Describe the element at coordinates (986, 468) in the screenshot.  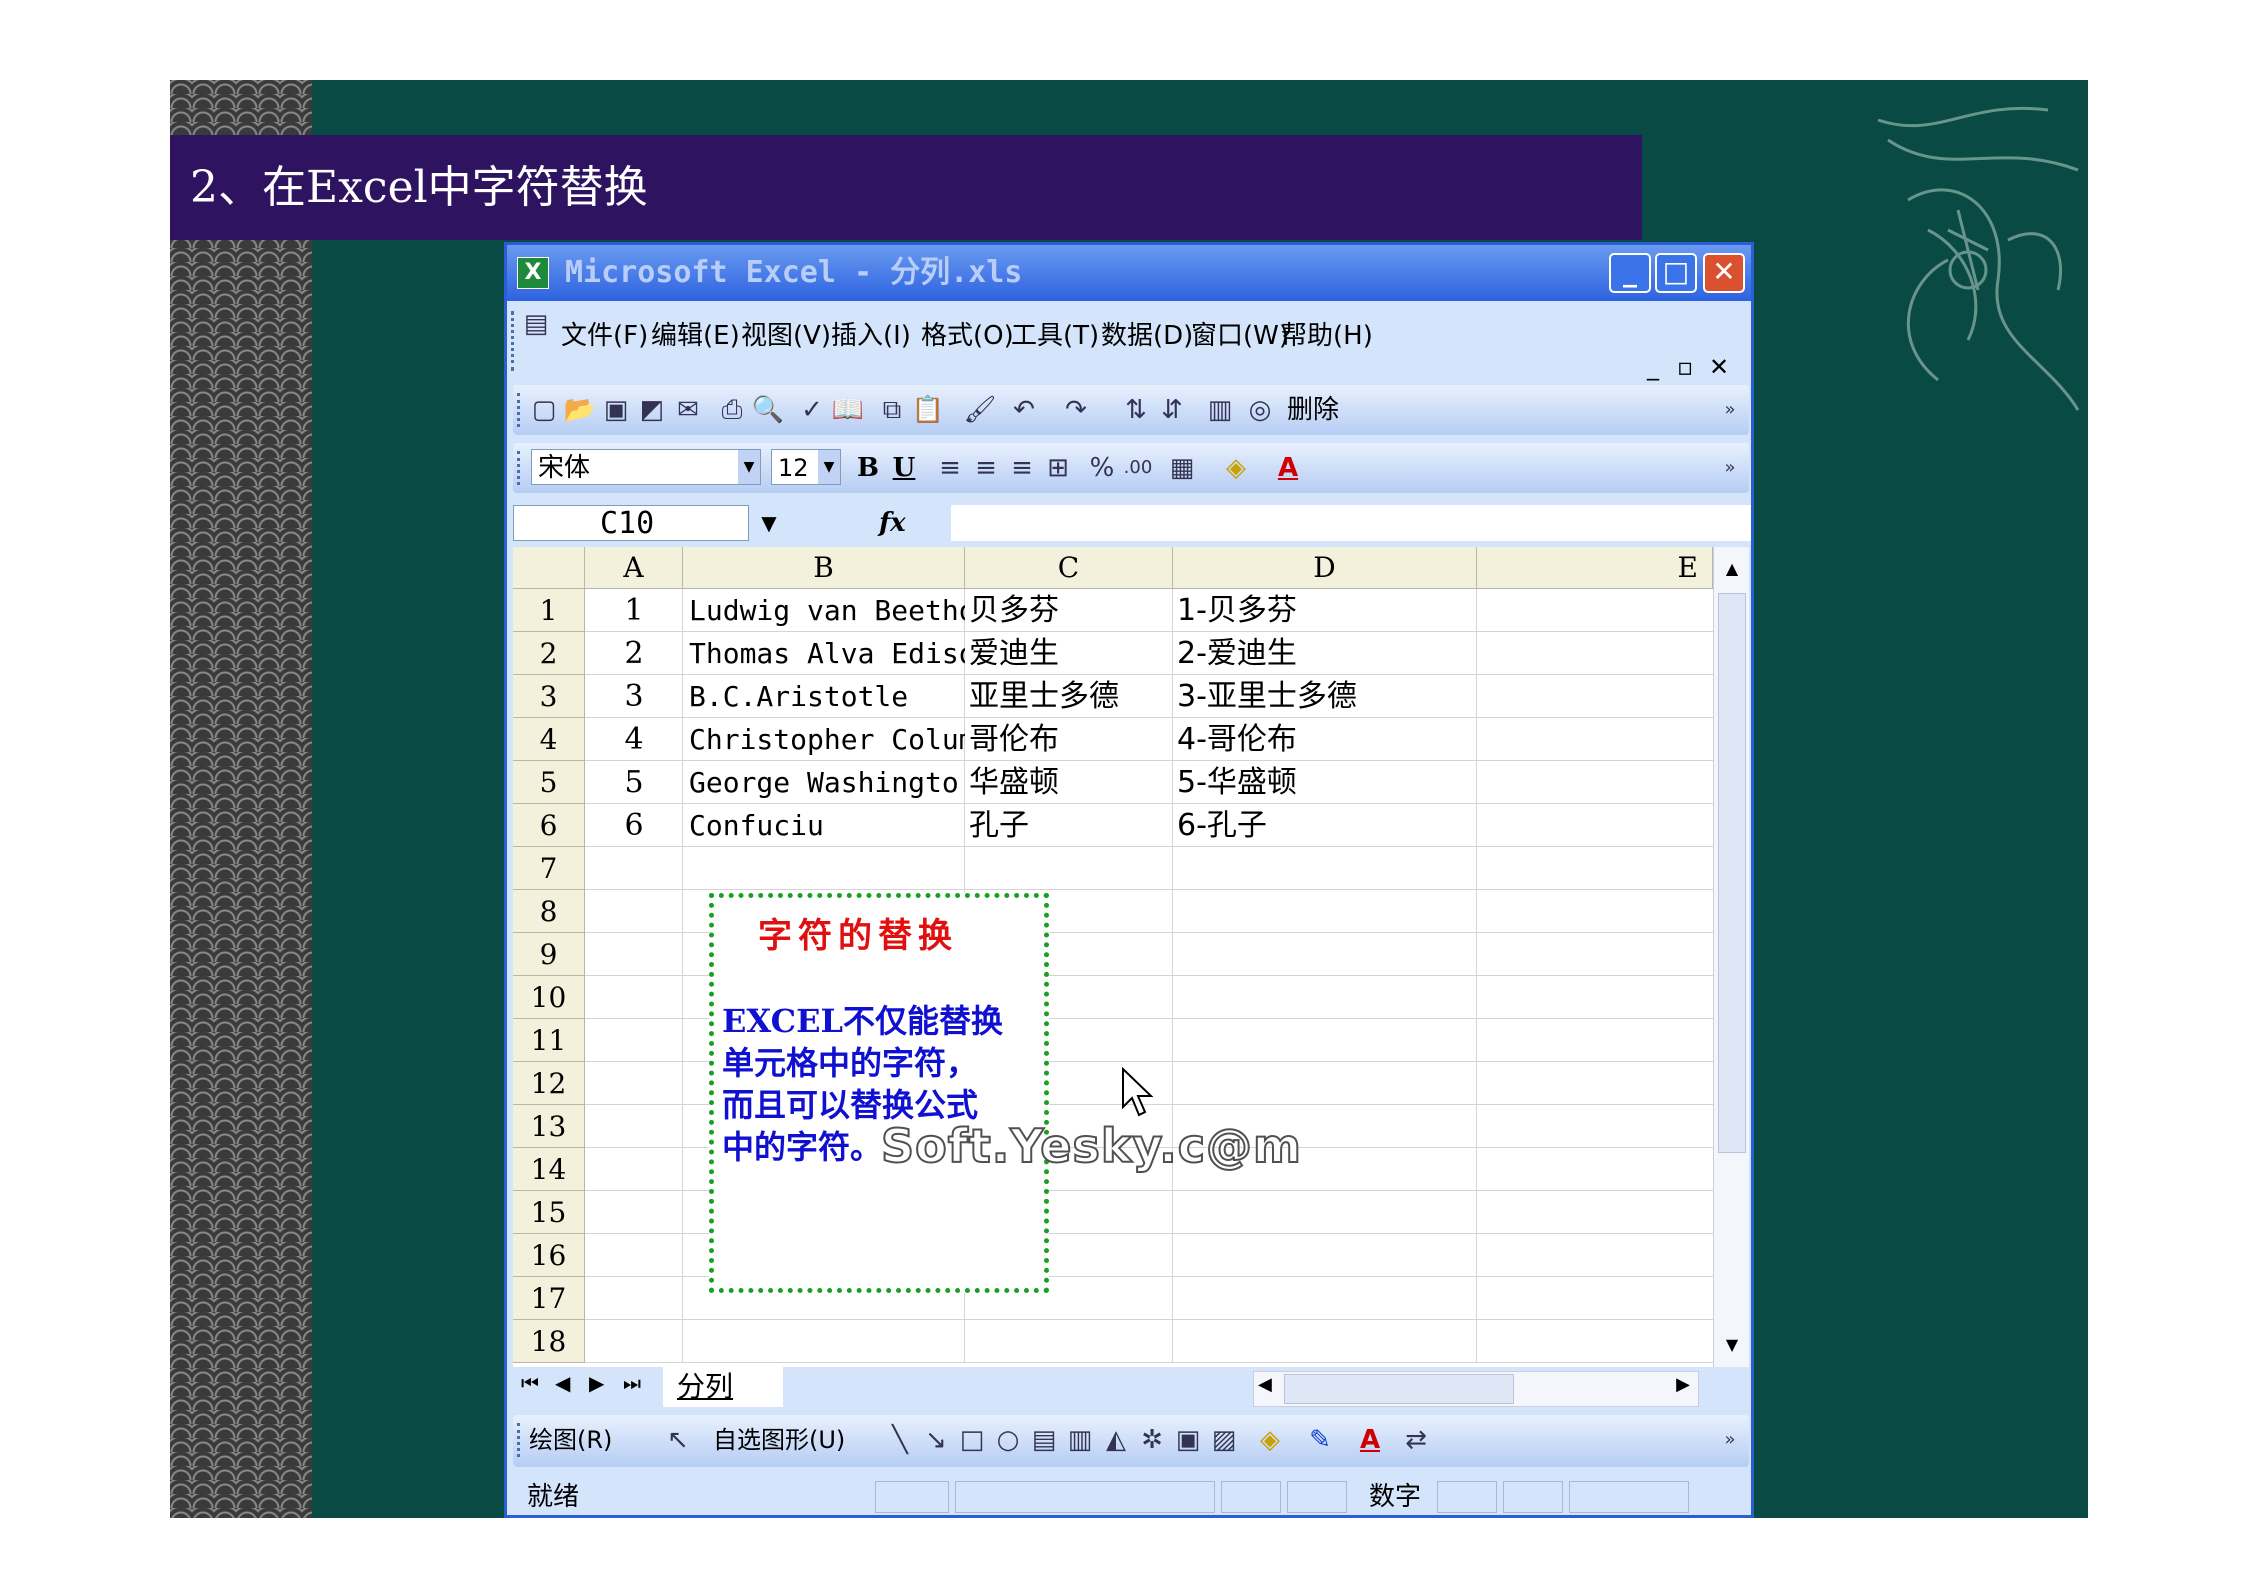
I see `align-center-icon: ≡` at that location.